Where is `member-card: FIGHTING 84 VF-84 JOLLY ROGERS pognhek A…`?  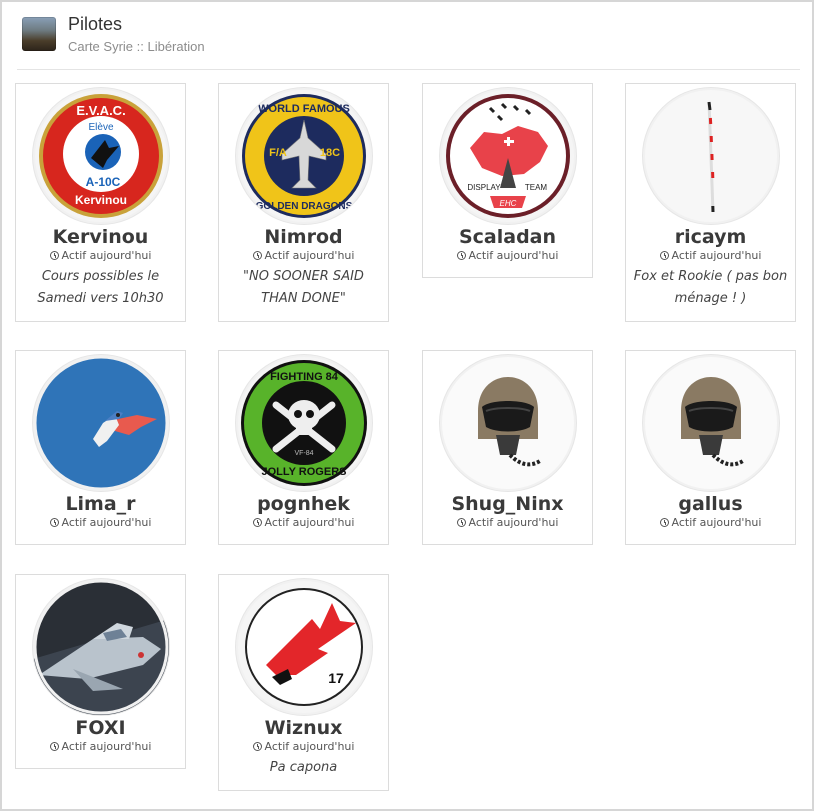 member-card: FIGHTING 84 VF-84 JOLLY ROGERS pognhek A… is located at coordinates (303, 447).